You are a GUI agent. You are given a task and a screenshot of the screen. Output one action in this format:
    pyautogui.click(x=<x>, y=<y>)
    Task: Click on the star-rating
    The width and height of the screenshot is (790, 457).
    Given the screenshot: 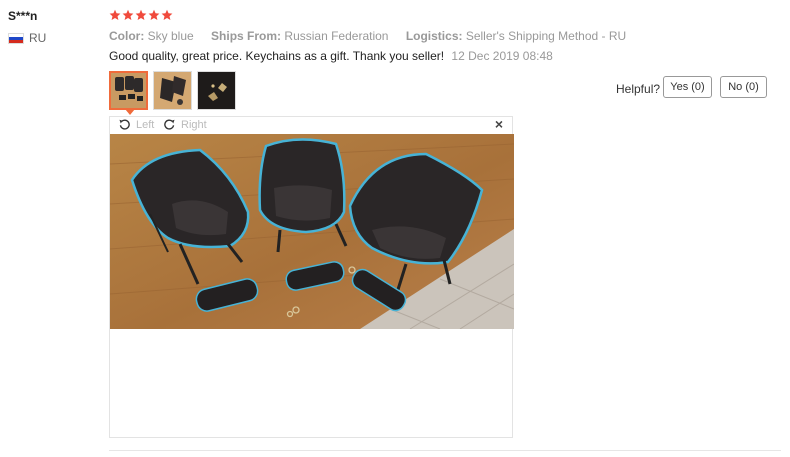 What is the action you would take?
    pyautogui.click(x=141, y=15)
    